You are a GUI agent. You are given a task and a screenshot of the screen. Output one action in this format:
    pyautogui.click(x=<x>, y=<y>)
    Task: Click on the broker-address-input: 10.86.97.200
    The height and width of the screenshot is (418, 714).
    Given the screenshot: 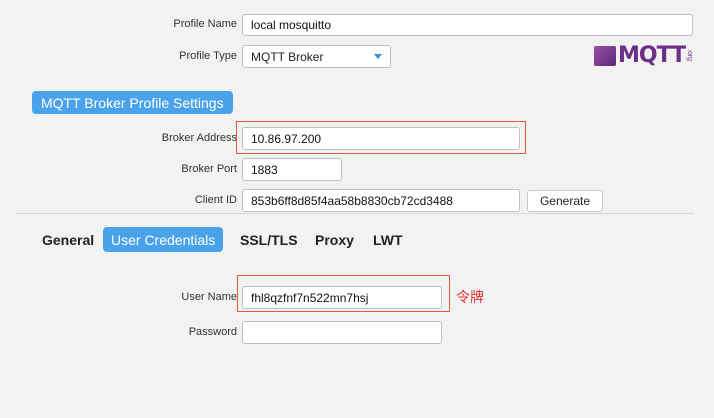 What is the action you would take?
    pyautogui.click(x=381, y=138)
    